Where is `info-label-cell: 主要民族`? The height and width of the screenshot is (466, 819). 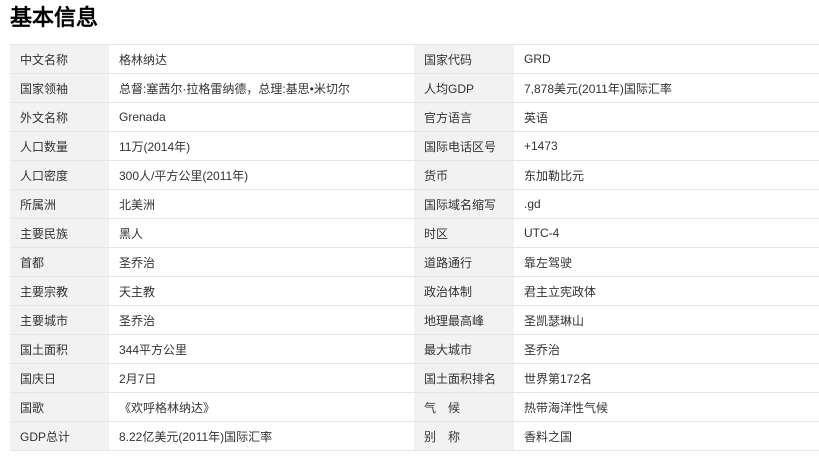
info-label-cell: 主要民族 is located at coordinates (59, 233).